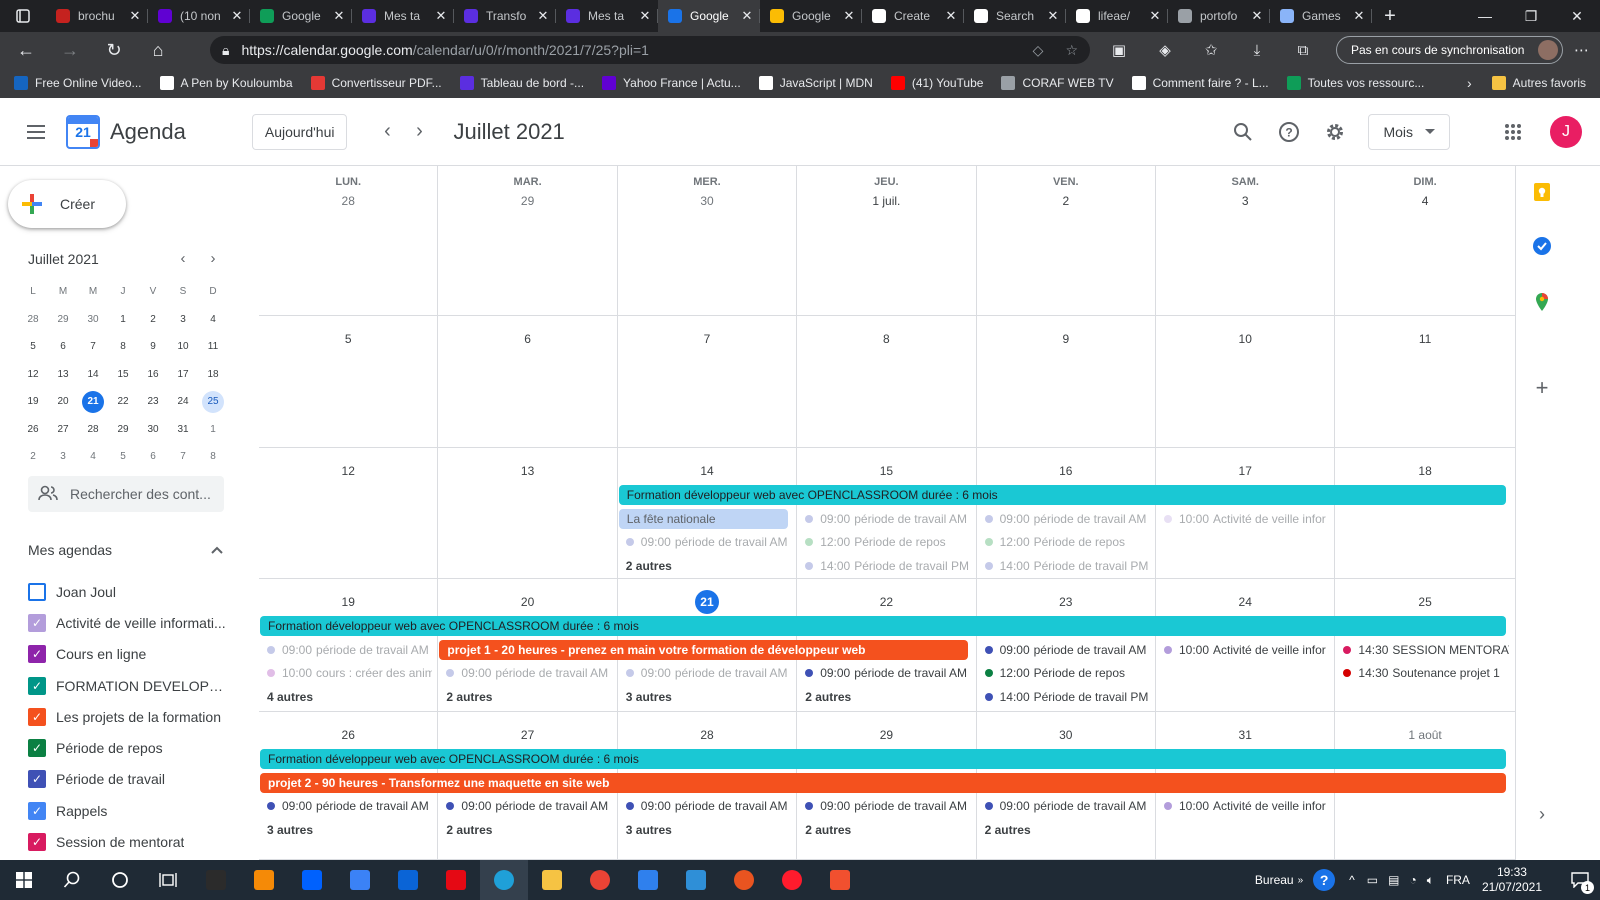 The width and height of the screenshot is (1600, 900). I want to click on minimize-icon: —, so click(1485, 16).